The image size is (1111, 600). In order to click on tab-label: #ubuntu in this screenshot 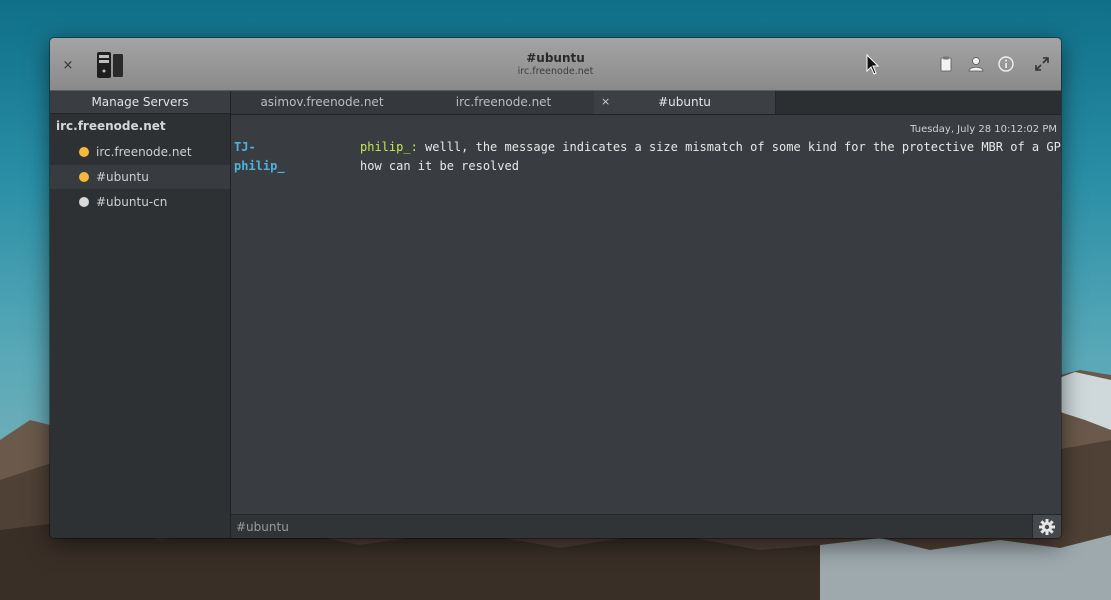, I will do `click(684, 102)`.